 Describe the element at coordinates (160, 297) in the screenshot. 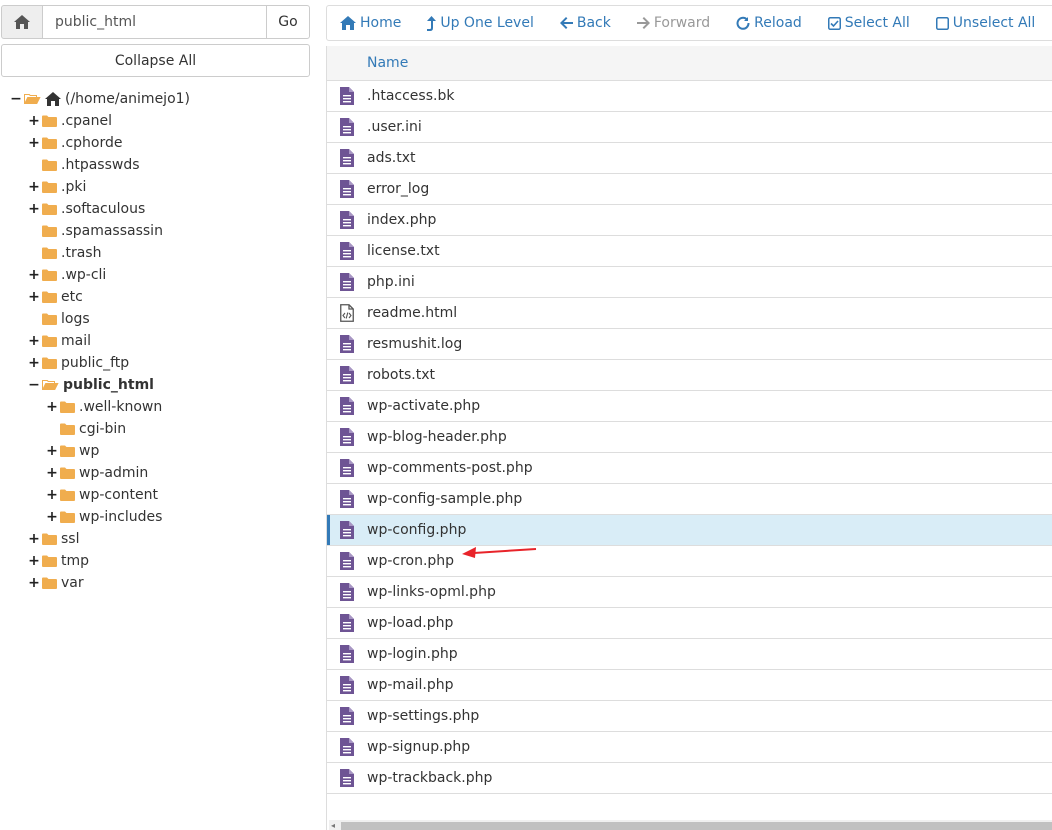

I see `tree-item: + etc` at that location.